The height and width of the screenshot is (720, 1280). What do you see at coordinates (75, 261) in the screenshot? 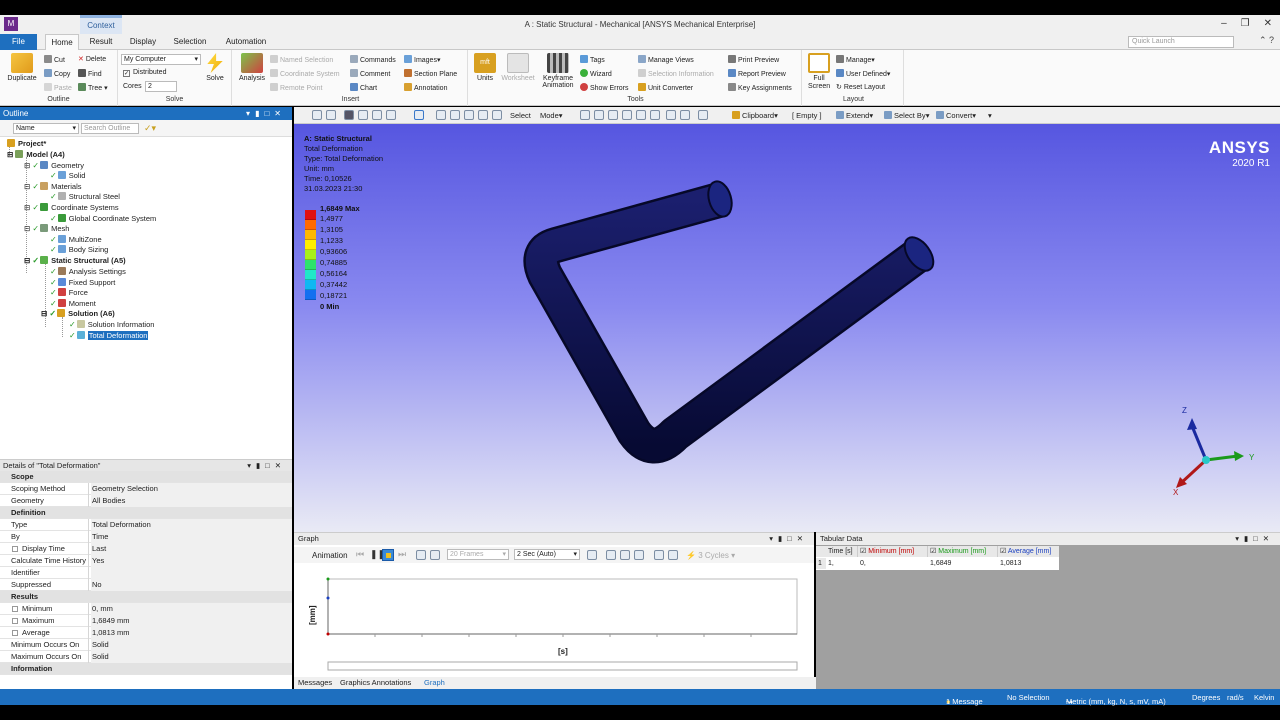
I see `tree-node-static-structural: ⊟ ✓ Static Structural (A5)` at bounding box center [75, 261].